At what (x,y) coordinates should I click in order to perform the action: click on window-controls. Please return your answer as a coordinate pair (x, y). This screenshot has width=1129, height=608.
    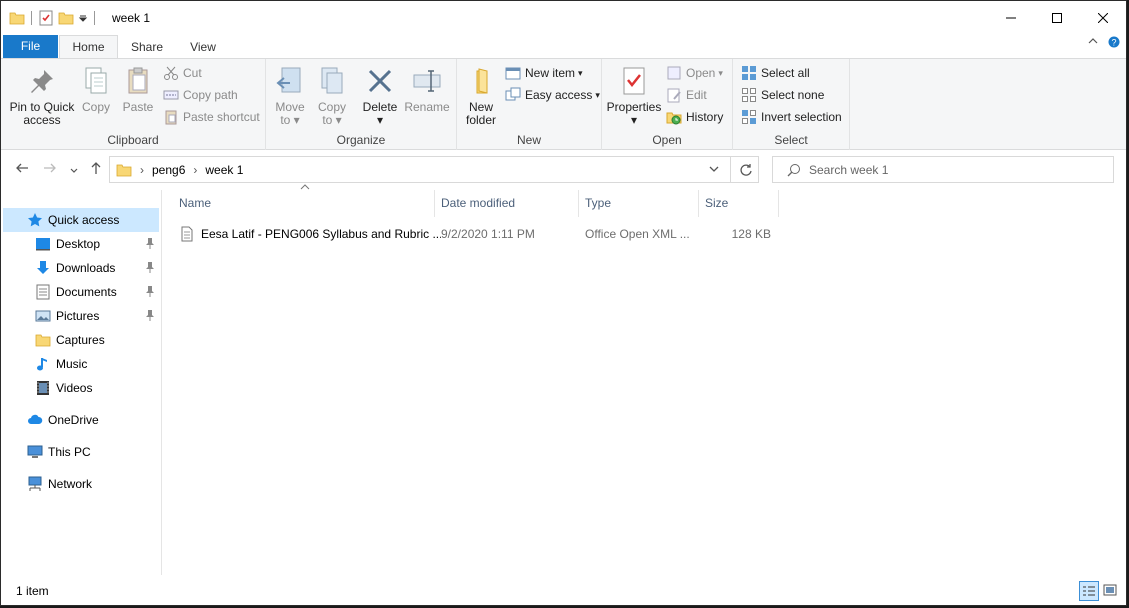
    Looking at the image, I should click on (1057, 17).